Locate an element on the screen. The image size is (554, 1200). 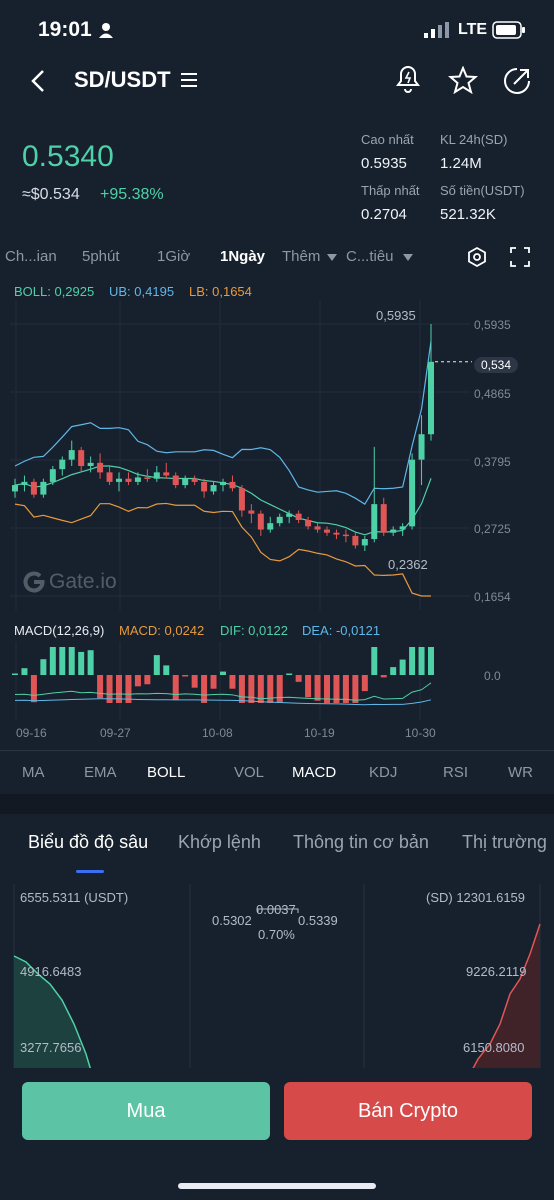
low-label: Thấp nhất is located at coordinates (390, 190).